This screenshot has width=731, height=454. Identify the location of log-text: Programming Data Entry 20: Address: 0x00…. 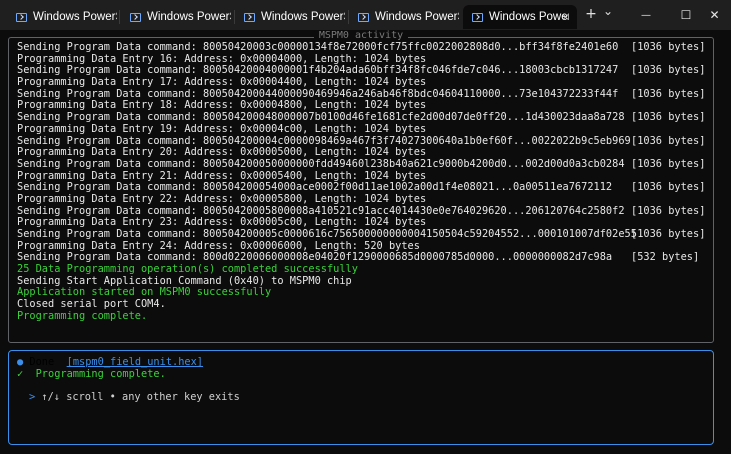
(222, 152).